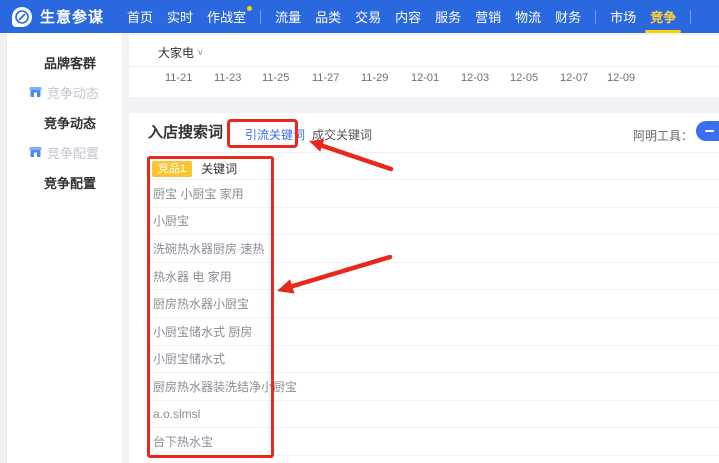  I want to click on tab-active-underline, so click(263, 147).